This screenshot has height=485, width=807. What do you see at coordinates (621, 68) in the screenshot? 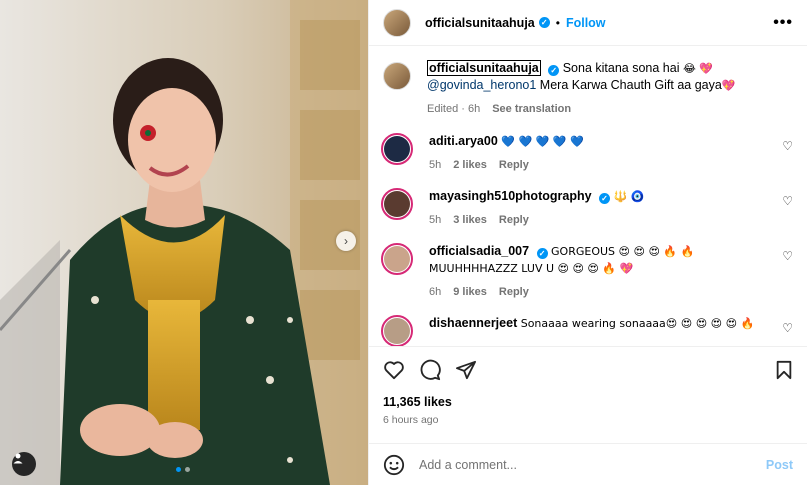
I see `caption-text: Sona kitana sona hai` at bounding box center [621, 68].